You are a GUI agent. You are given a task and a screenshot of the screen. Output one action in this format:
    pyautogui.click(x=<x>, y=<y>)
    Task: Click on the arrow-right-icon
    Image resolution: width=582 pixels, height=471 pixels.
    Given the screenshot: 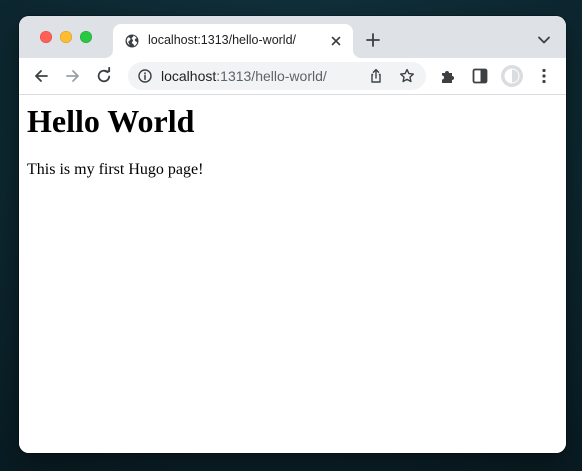 What is the action you would take?
    pyautogui.click(x=73, y=76)
    